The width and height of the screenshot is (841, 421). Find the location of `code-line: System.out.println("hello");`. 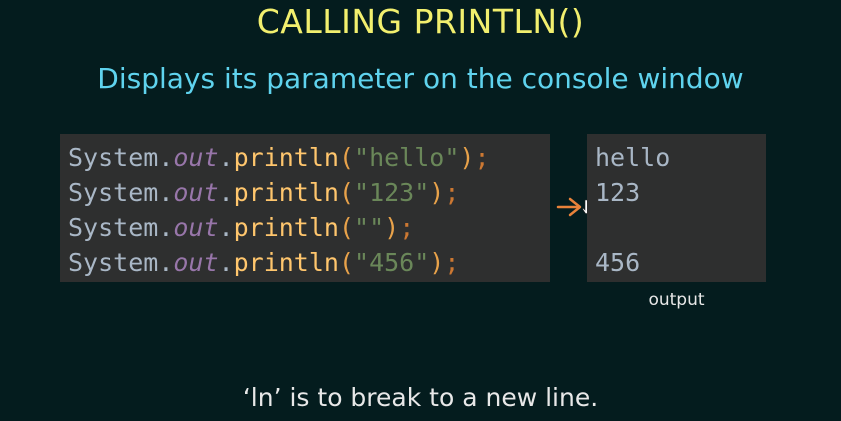

code-line: System.out.println("hello"); is located at coordinates (279, 157).